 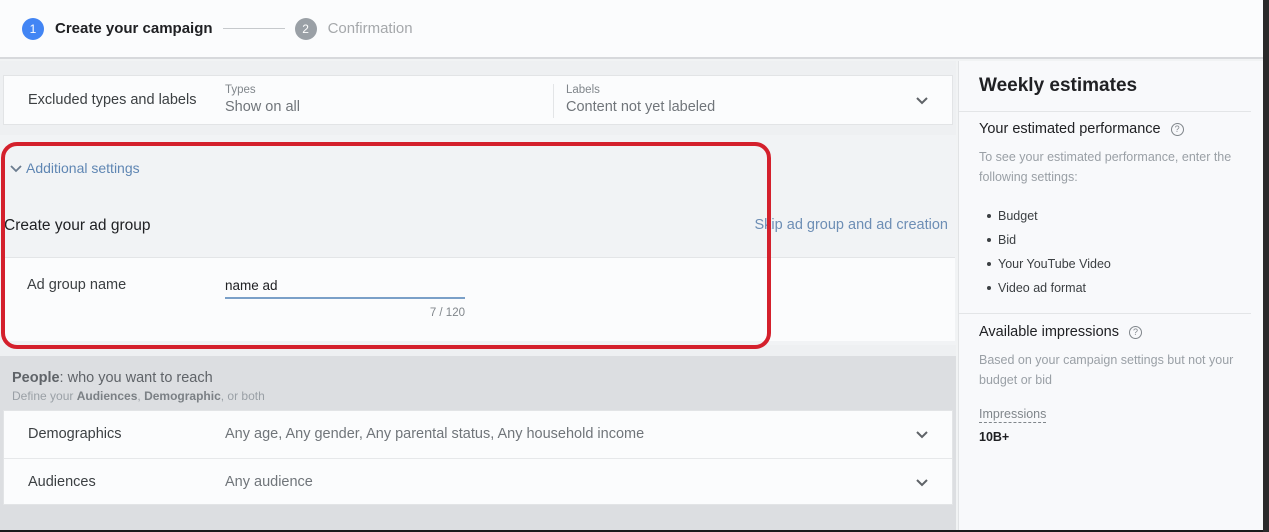 I want to click on settings-item: Budget, so click(x=1049, y=216).